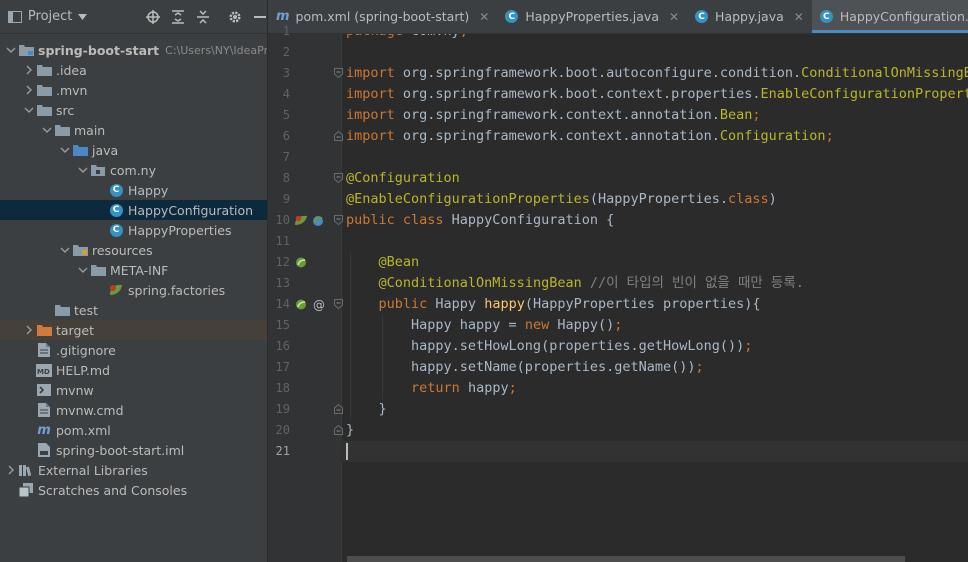 This screenshot has height=562, width=968. What do you see at coordinates (133, 430) in the screenshot?
I see `tree-item-pom-xml: m pom.xml` at bounding box center [133, 430].